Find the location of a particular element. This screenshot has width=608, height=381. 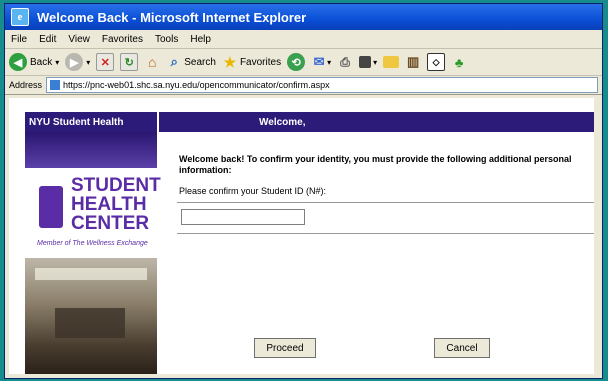

sidebar-banner is located at coordinates (91, 150).